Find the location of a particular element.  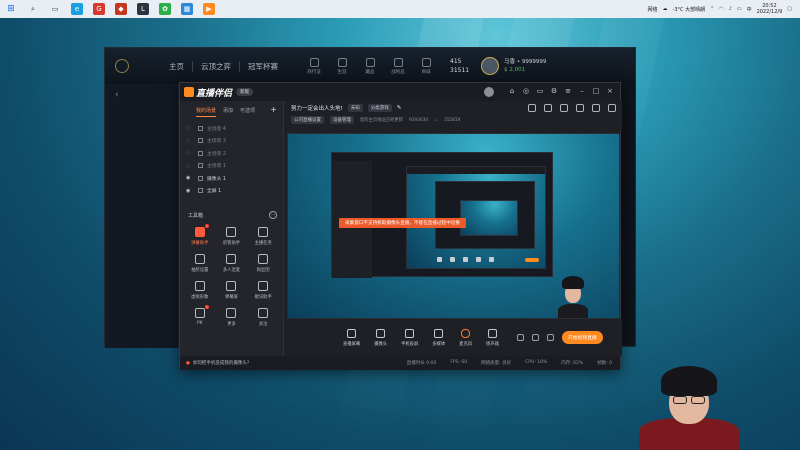

client-store-button: 商城 is located at coordinates (426, 66).